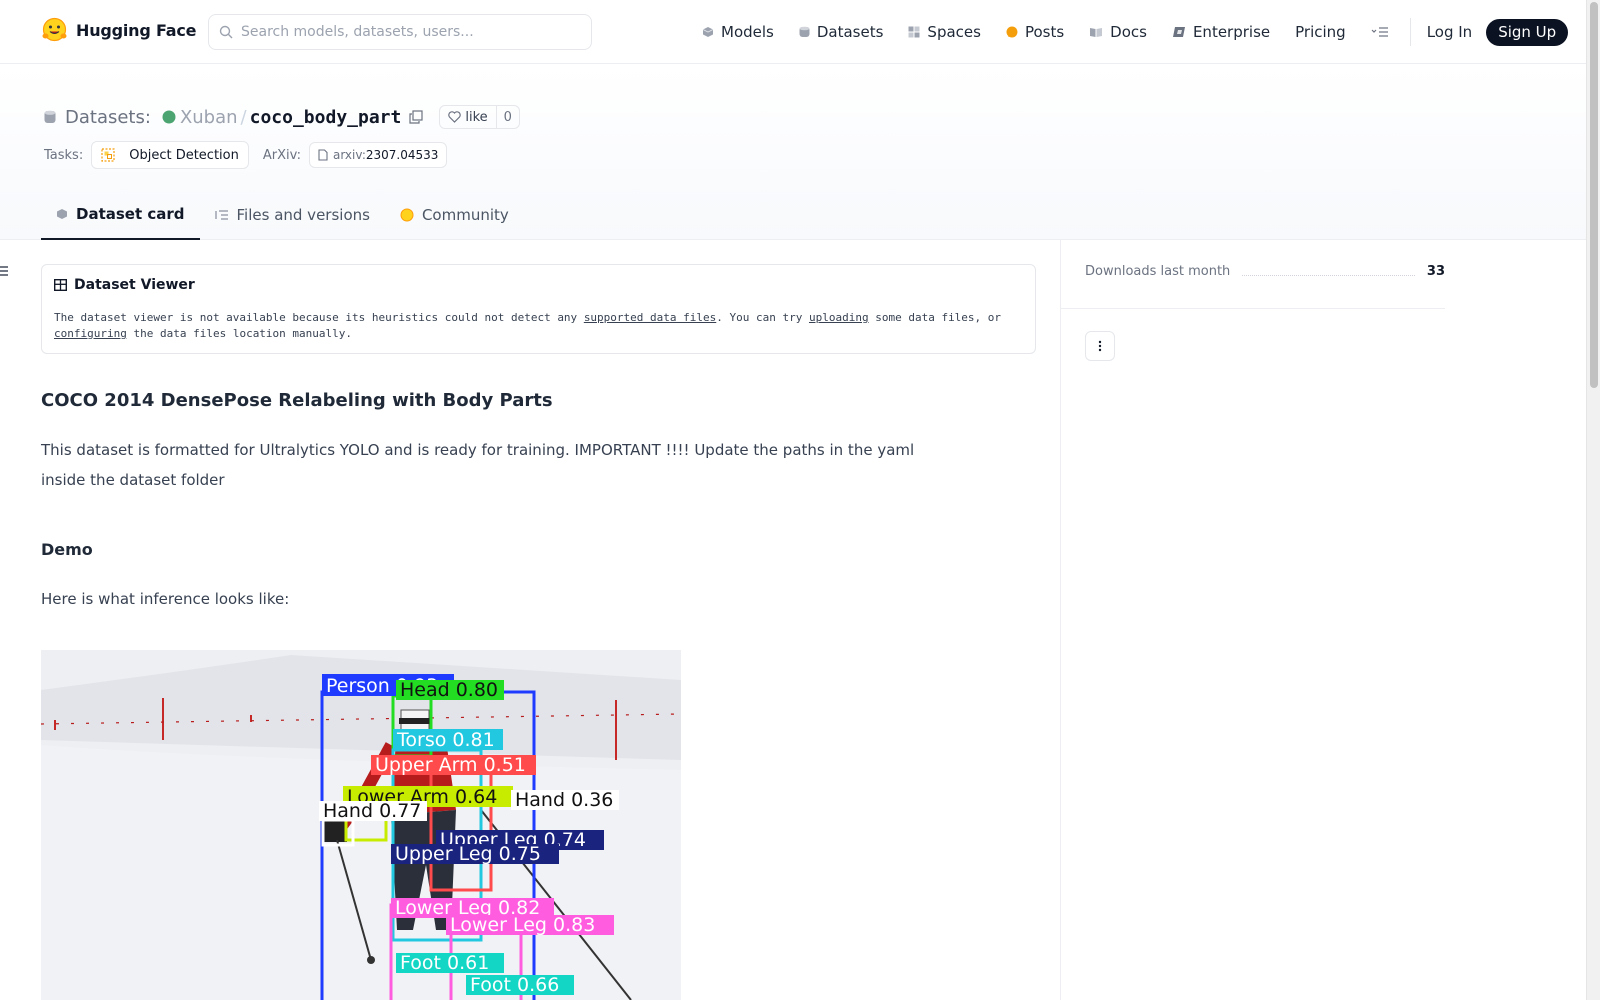 This screenshot has height=1000, width=1600. What do you see at coordinates (54, 29) in the screenshot?
I see `hugging-face-logo-icon` at bounding box center [54, 29].